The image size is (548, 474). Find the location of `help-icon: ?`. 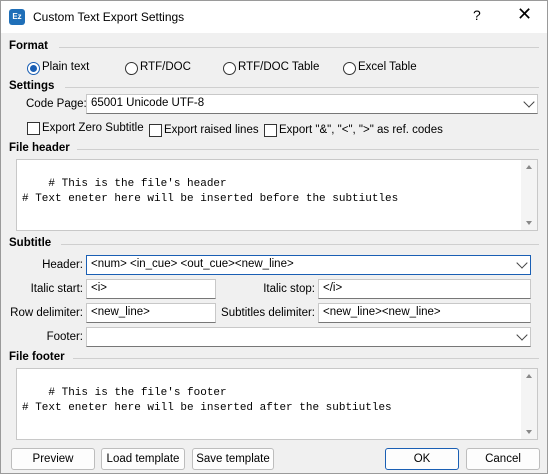

help-icon: ? is located at coordinates (477, 15).